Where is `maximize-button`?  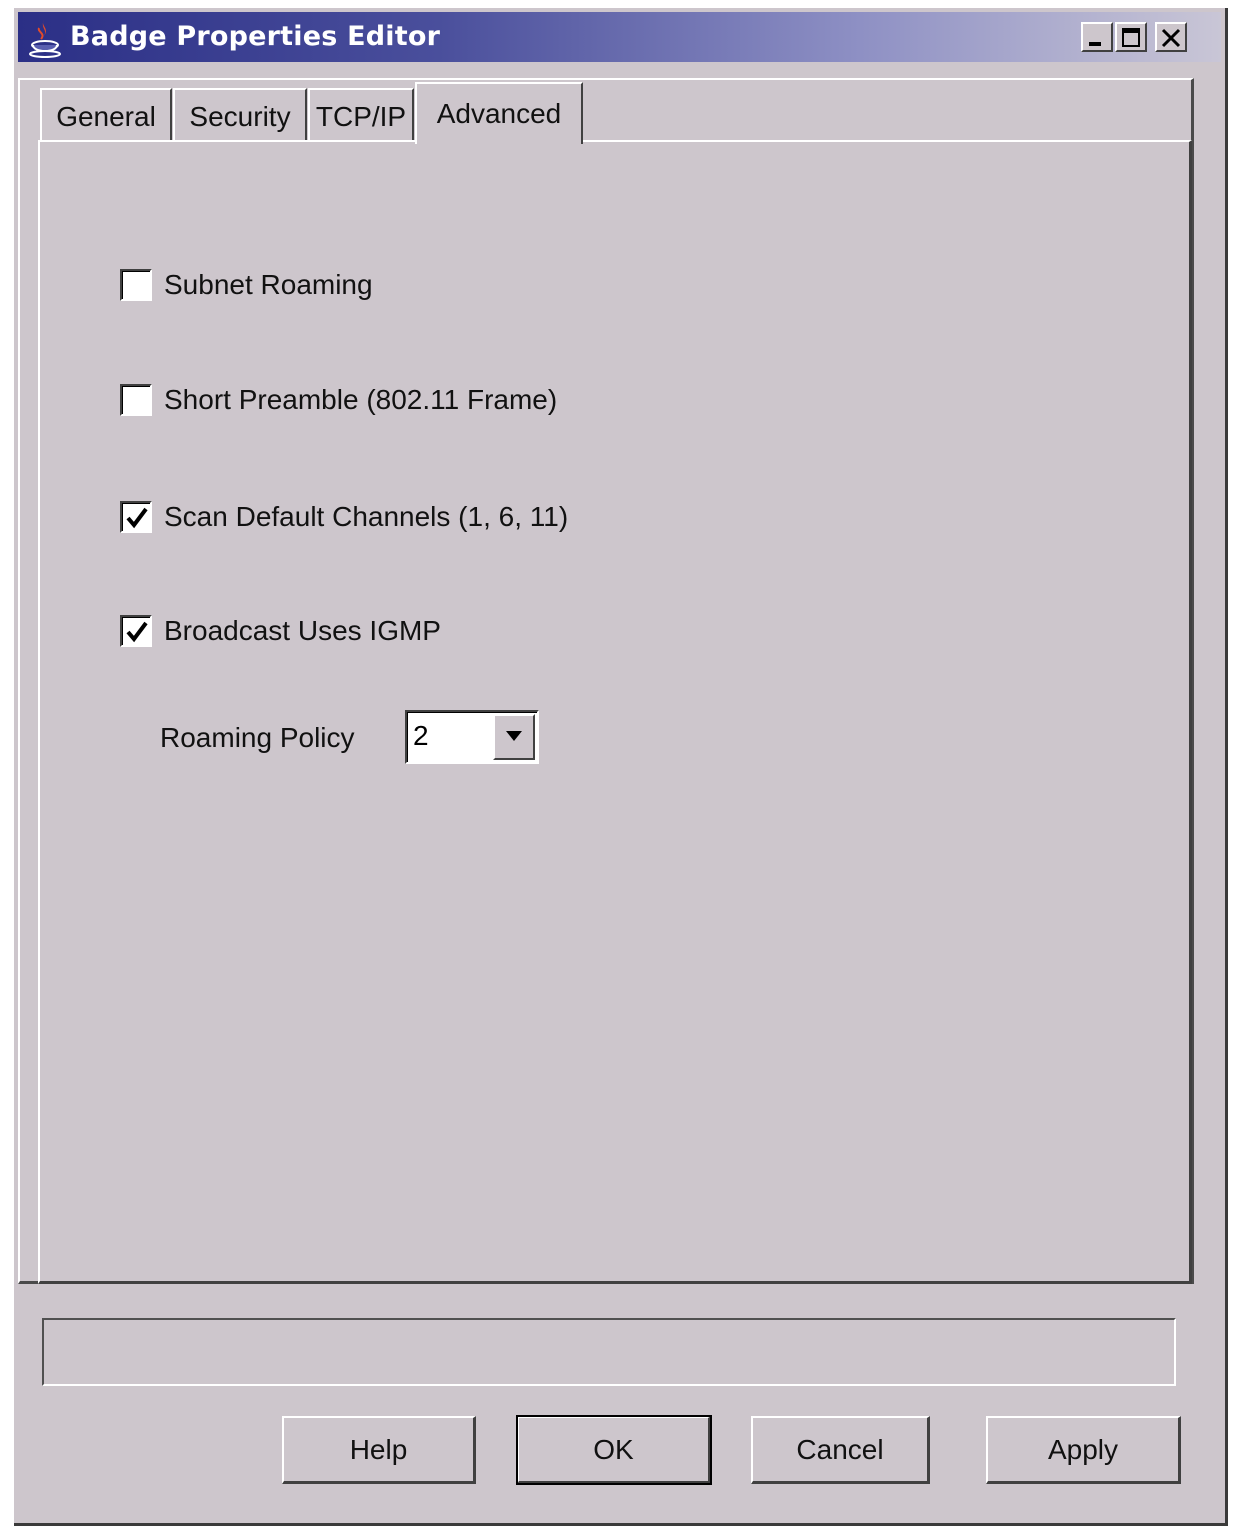
maximize-button is located at coordinates (1131, 37).